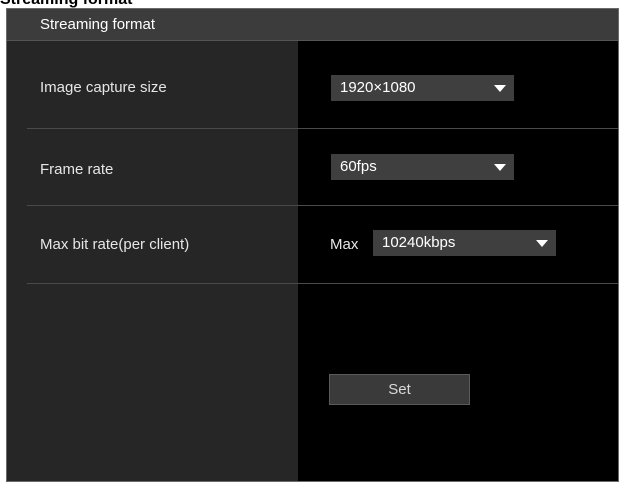 The width and height of the screenshot is (619, 482). What do you see at coordinates (419, 242) in the screenshot?
I see `max-bit-rate-value: 10240kbps` at bounding box center [419, 242].